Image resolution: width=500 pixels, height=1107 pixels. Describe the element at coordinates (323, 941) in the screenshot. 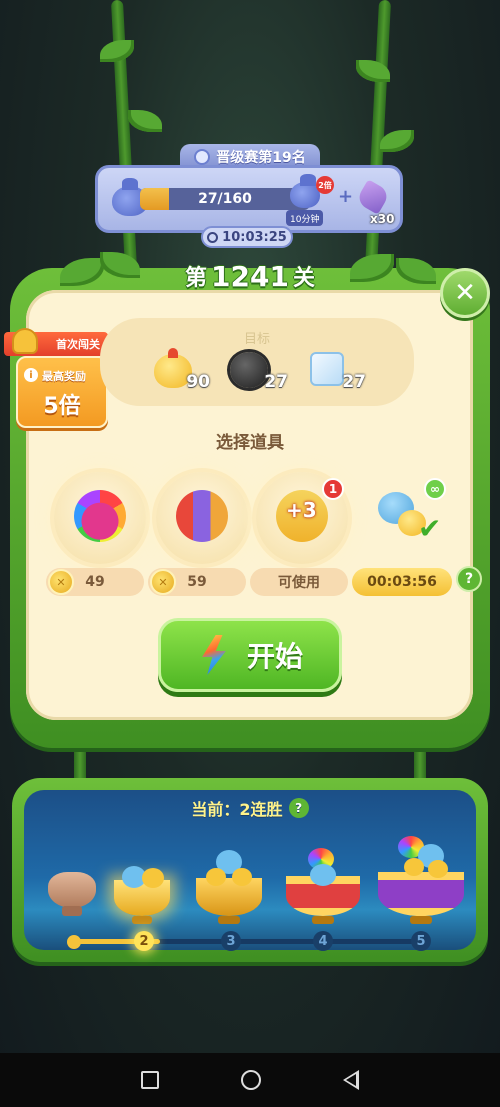

I see `streak-step-4: 4` at that location.